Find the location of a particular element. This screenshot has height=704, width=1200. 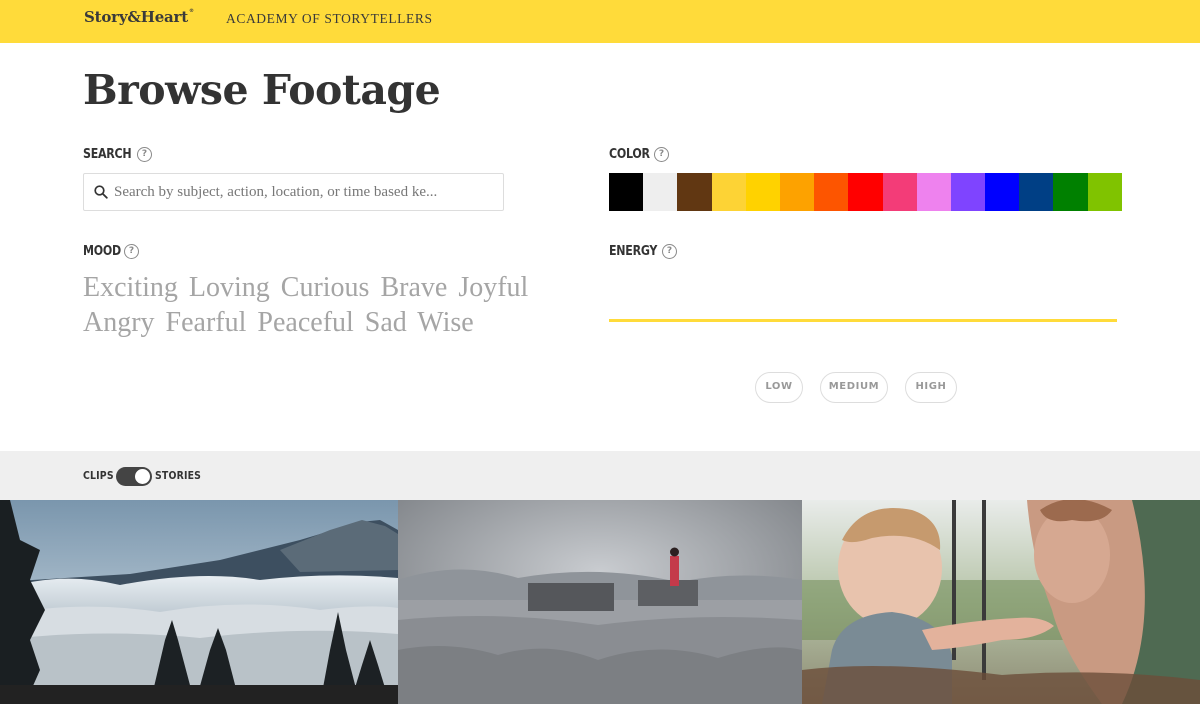

footage-thumbnail-baby is located at coordinates (1001, 602).